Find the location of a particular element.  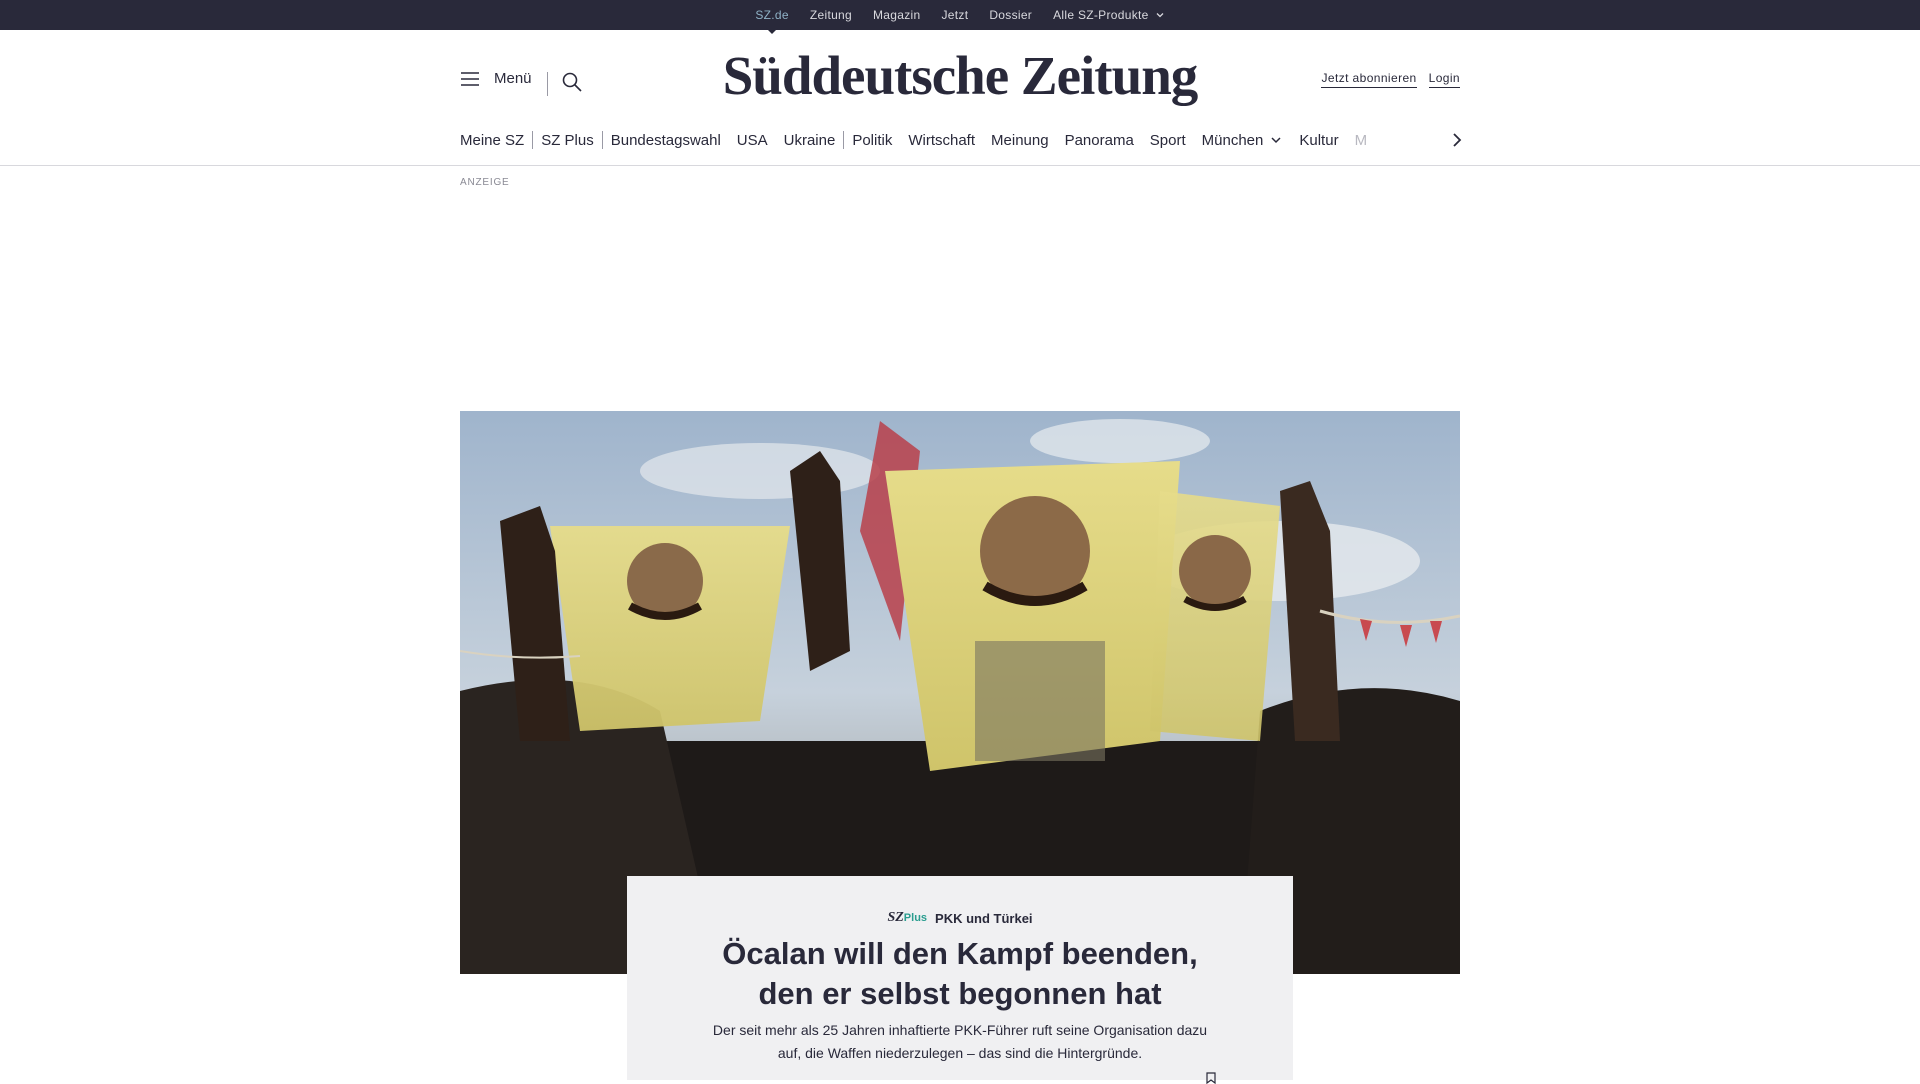

nav-item-meine-sz: Meine SZ is located at coordinates (496, 140).